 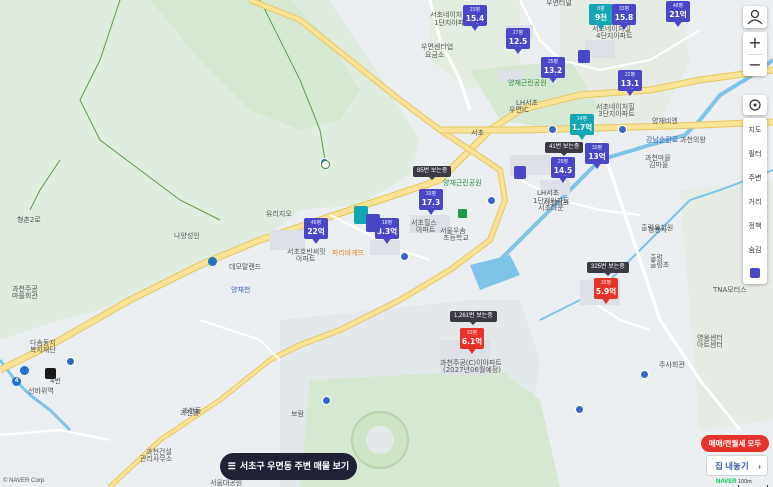 What do you see at coordinates (759, 466) in the screenshot?
I see `chevron-right-icon: ›` at bounding box center [759, 466].